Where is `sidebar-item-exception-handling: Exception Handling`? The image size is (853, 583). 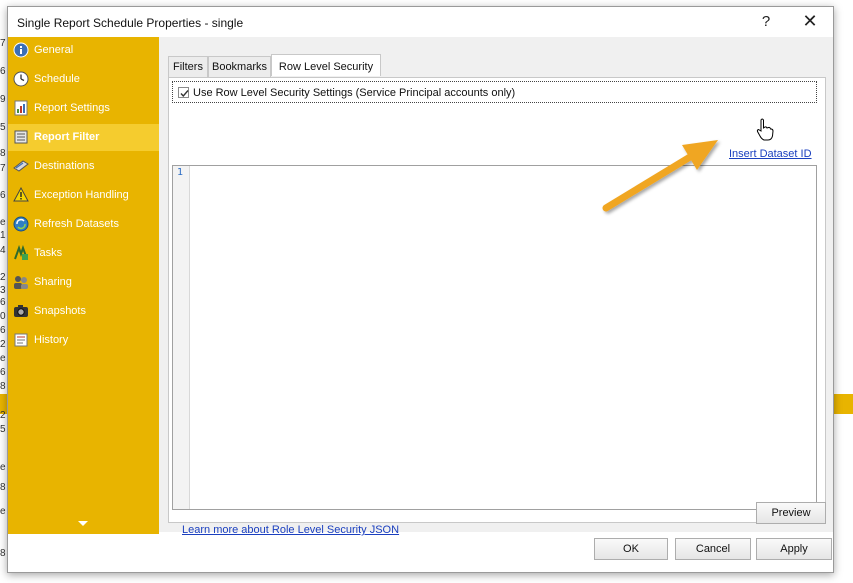
sidebar-item-exception-handling: Exception Handling is located at coordinates (83, 195).